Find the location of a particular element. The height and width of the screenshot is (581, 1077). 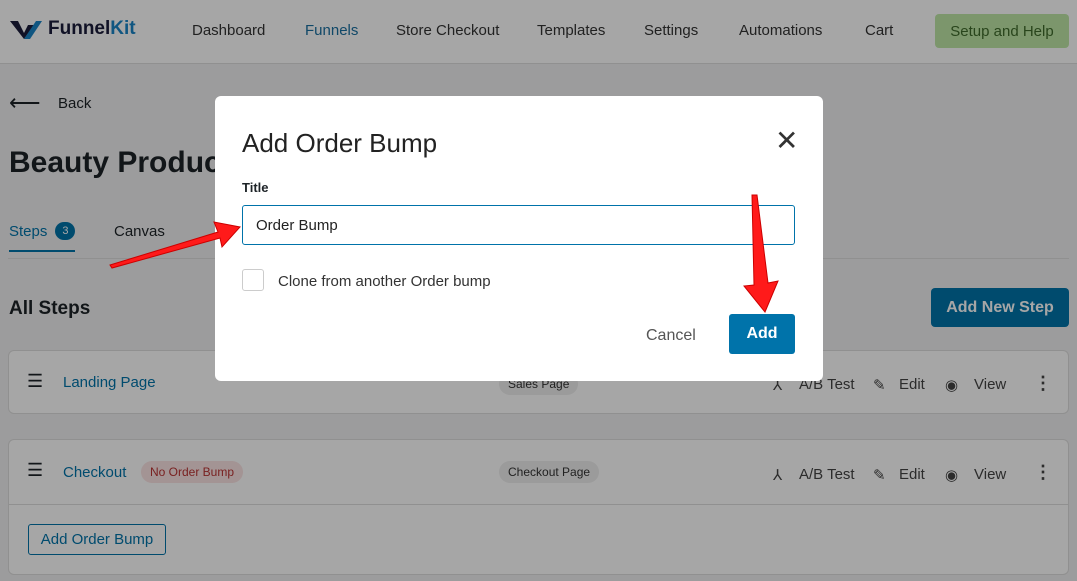

annotation-arrows is located at coordinates (444, 253).